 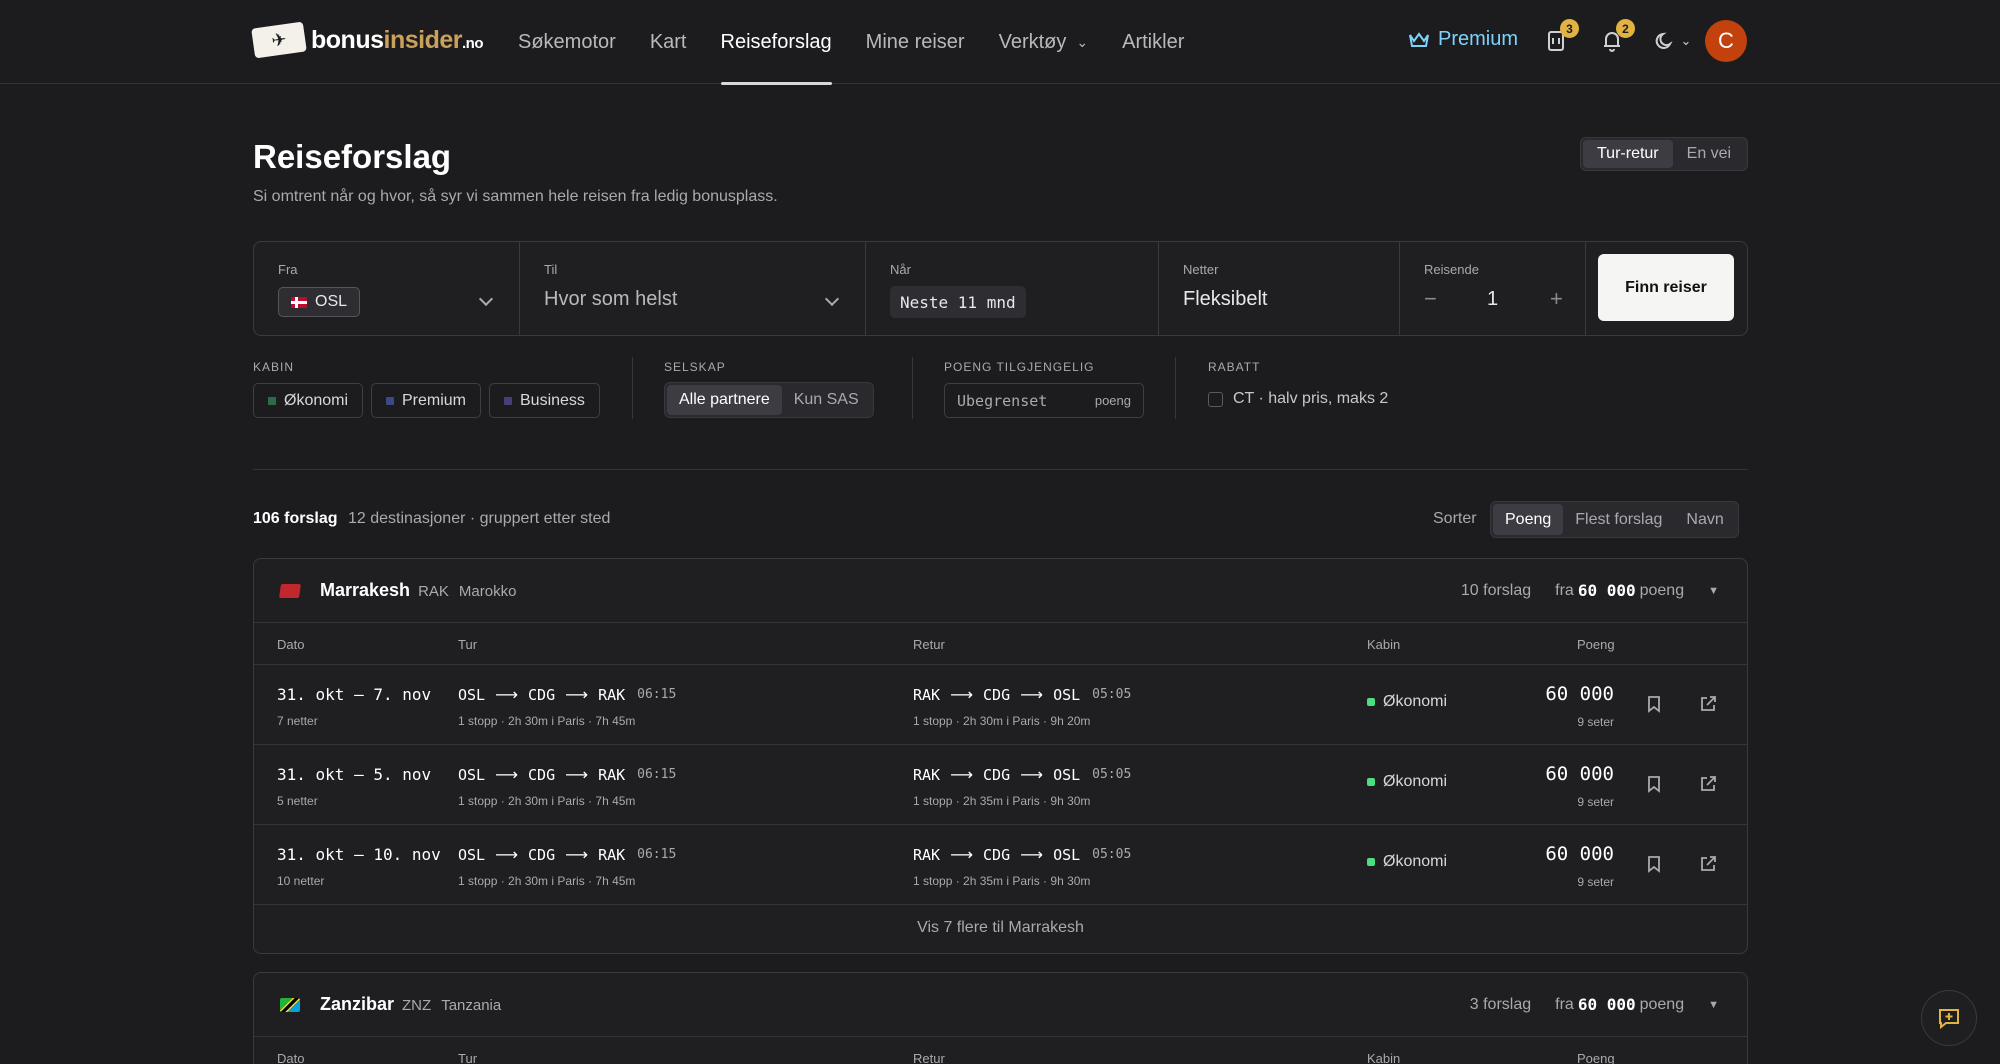 What do you see at coordinates (1000, 928) in the screenshot?
I see `show-more-button: Vis 7 flere til Marrakesh` at bounding box center [1000, 928].